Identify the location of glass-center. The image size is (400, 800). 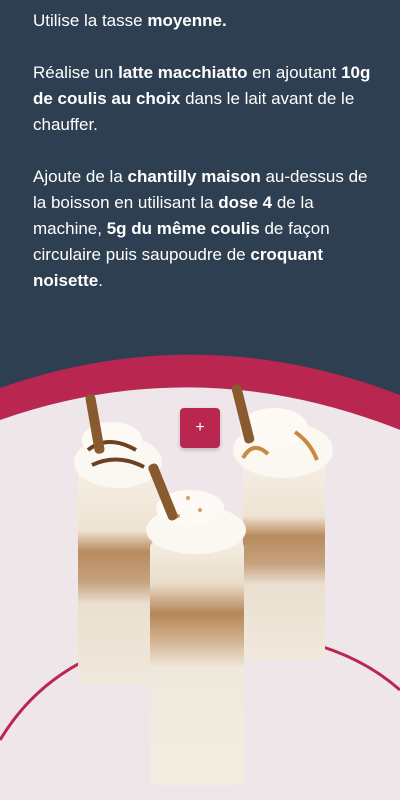
(196, 624).